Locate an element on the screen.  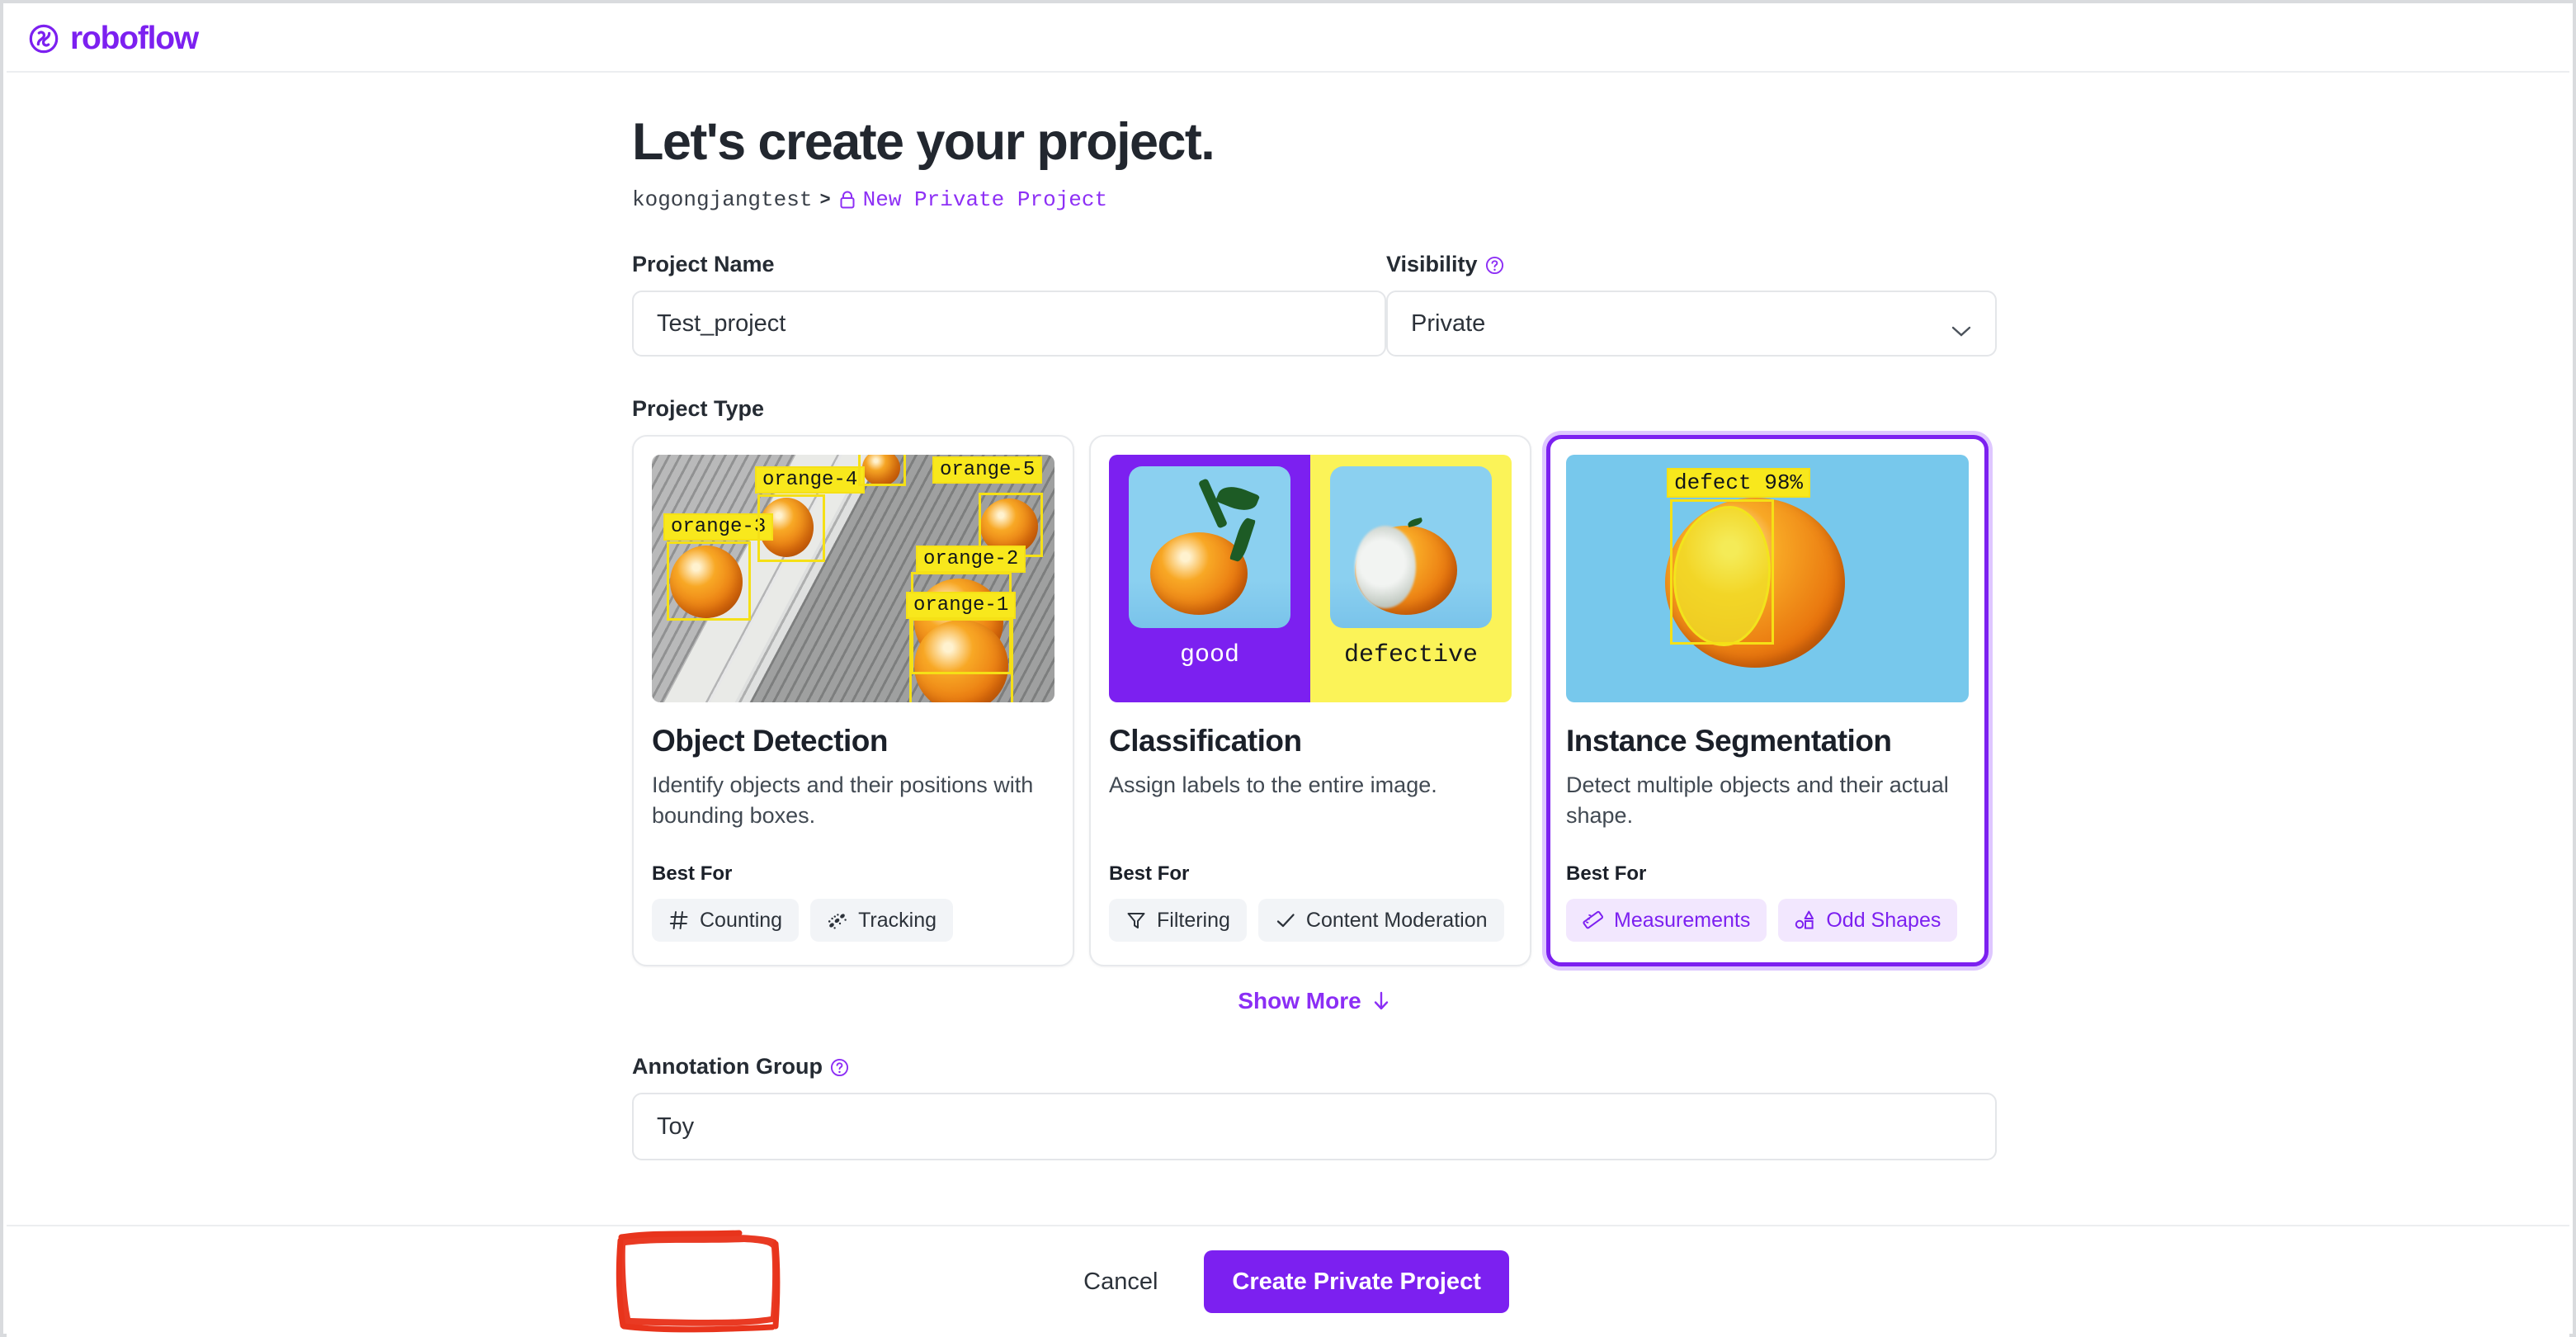
roboflow-spiral-icon is located at coordinates (43, 38).